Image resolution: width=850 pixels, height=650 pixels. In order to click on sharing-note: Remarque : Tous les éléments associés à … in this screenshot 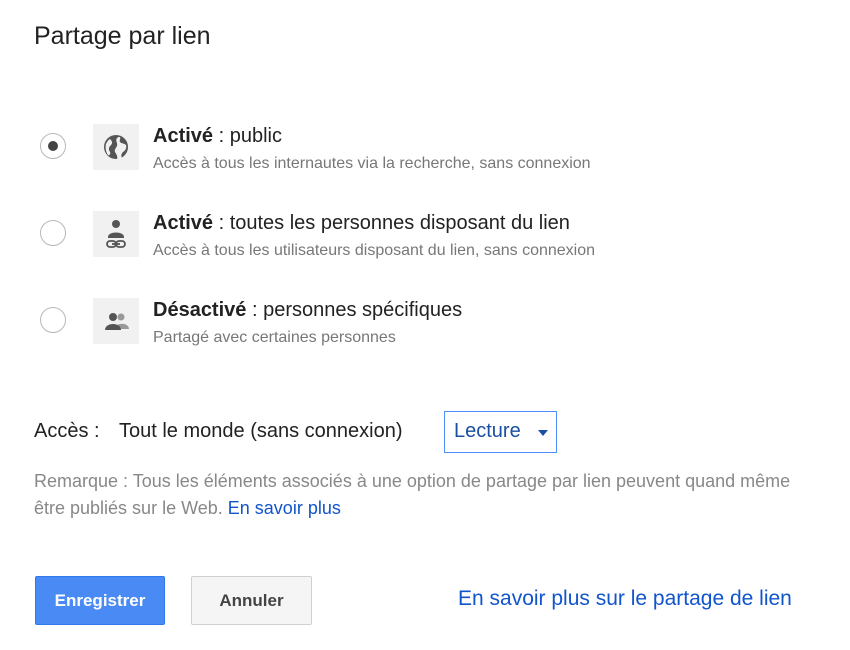, I will do `click(424, 495)`.